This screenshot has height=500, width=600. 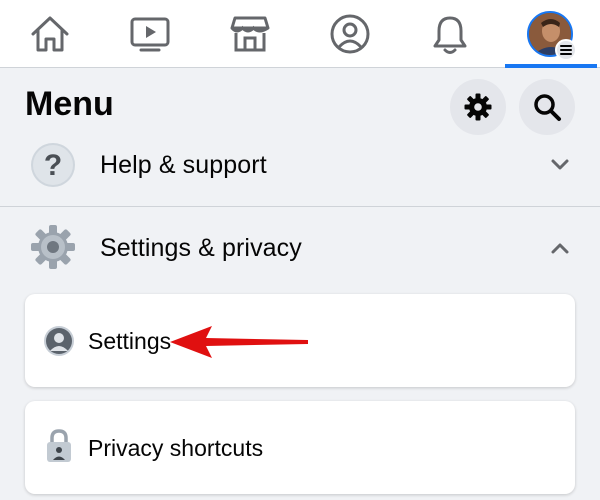 I want to click on nav-profile, so click(x=350, y=34).